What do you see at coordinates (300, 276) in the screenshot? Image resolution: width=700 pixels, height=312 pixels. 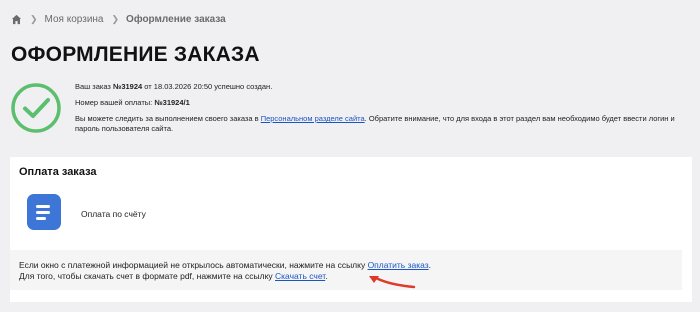 I see `download-invoice-link: Скачать счет` at bounding box center [300, 276].